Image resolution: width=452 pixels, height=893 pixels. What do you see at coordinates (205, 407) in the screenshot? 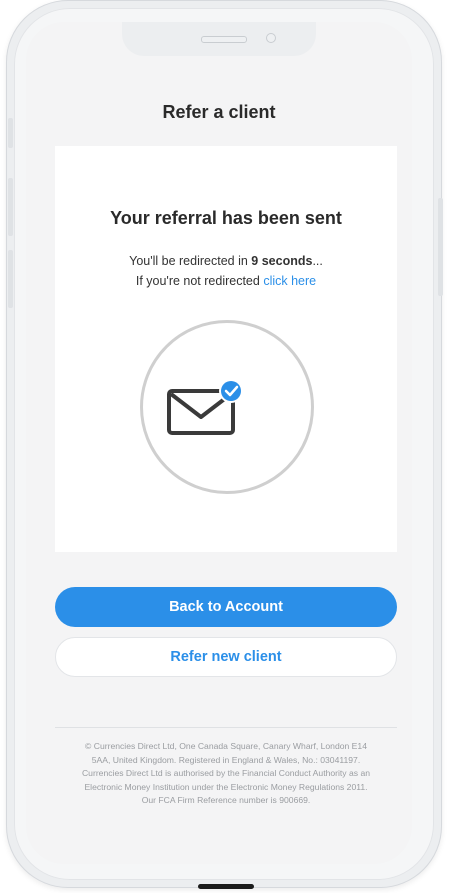
I see `envelope-check-icon` at bounding box center [205, 407].